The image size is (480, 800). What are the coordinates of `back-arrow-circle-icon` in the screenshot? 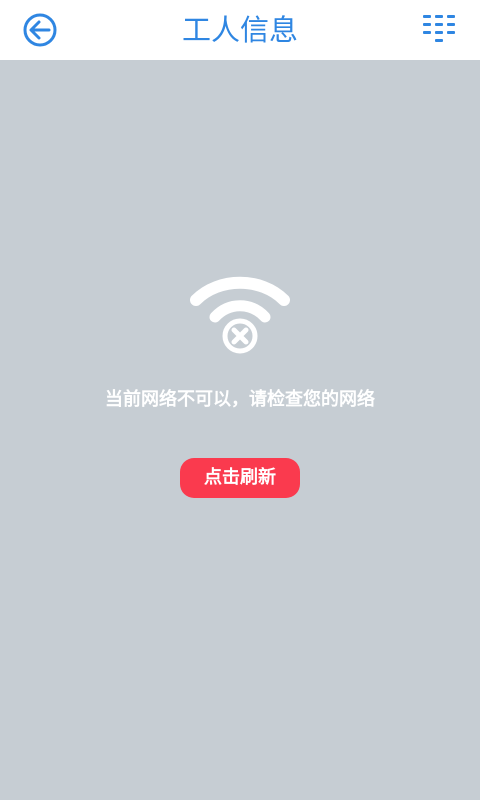 It's located at (40, 30).